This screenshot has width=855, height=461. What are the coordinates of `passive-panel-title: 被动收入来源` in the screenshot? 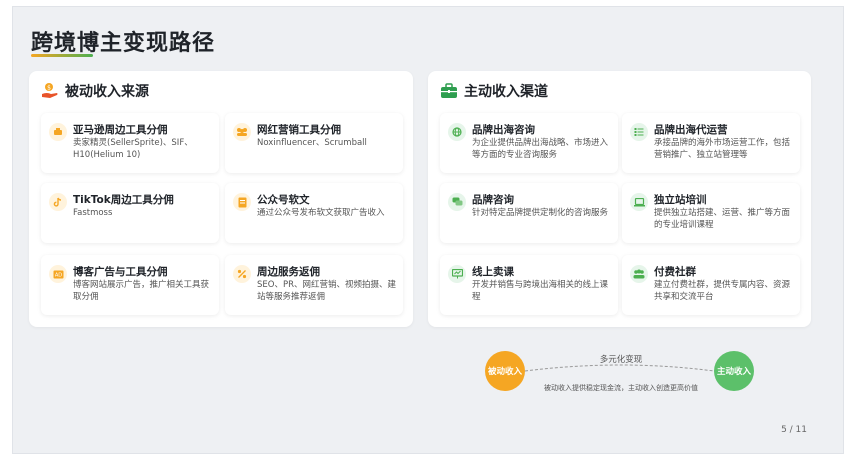 It's located at (107, 92).